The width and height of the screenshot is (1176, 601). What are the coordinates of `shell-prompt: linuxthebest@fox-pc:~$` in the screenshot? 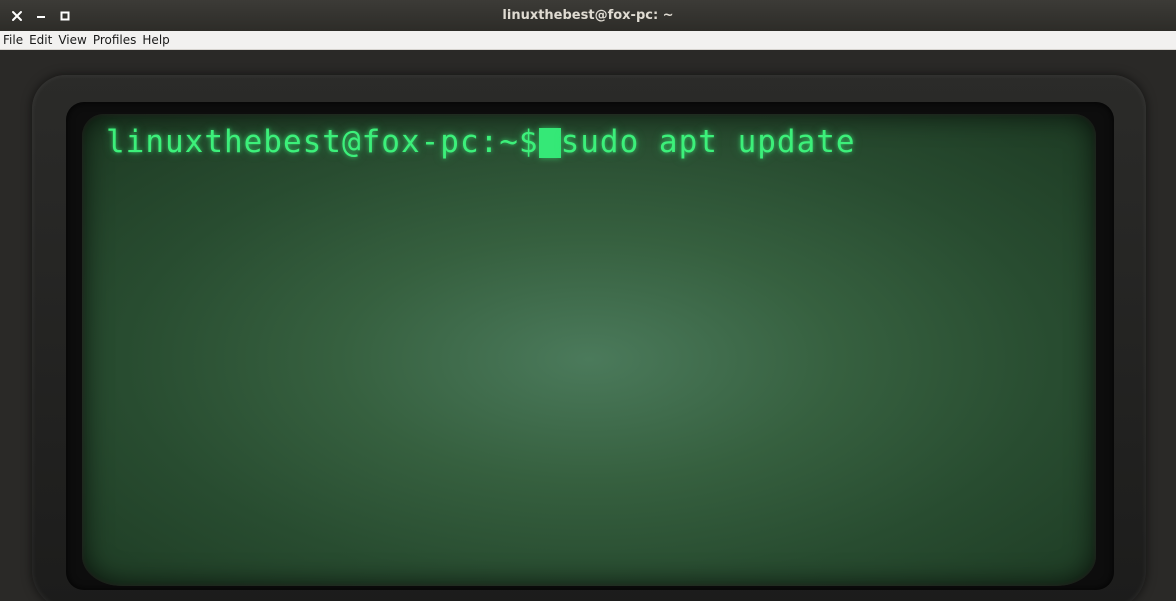 It's located at (322, 142).